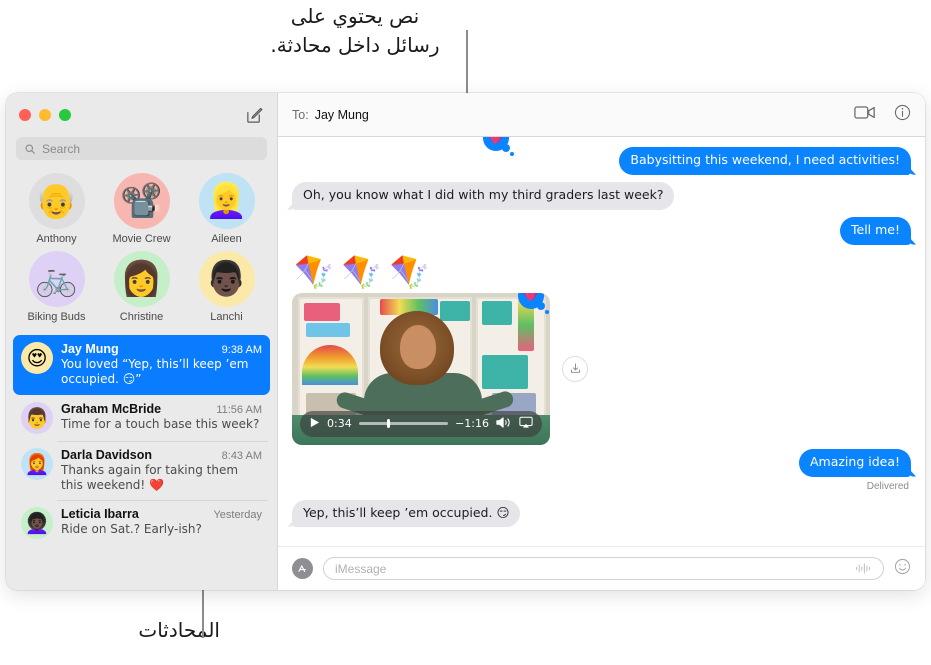 The width and height of the screenshot is (931, 665). I want to click on volume-high-icon, so click(504, 424).